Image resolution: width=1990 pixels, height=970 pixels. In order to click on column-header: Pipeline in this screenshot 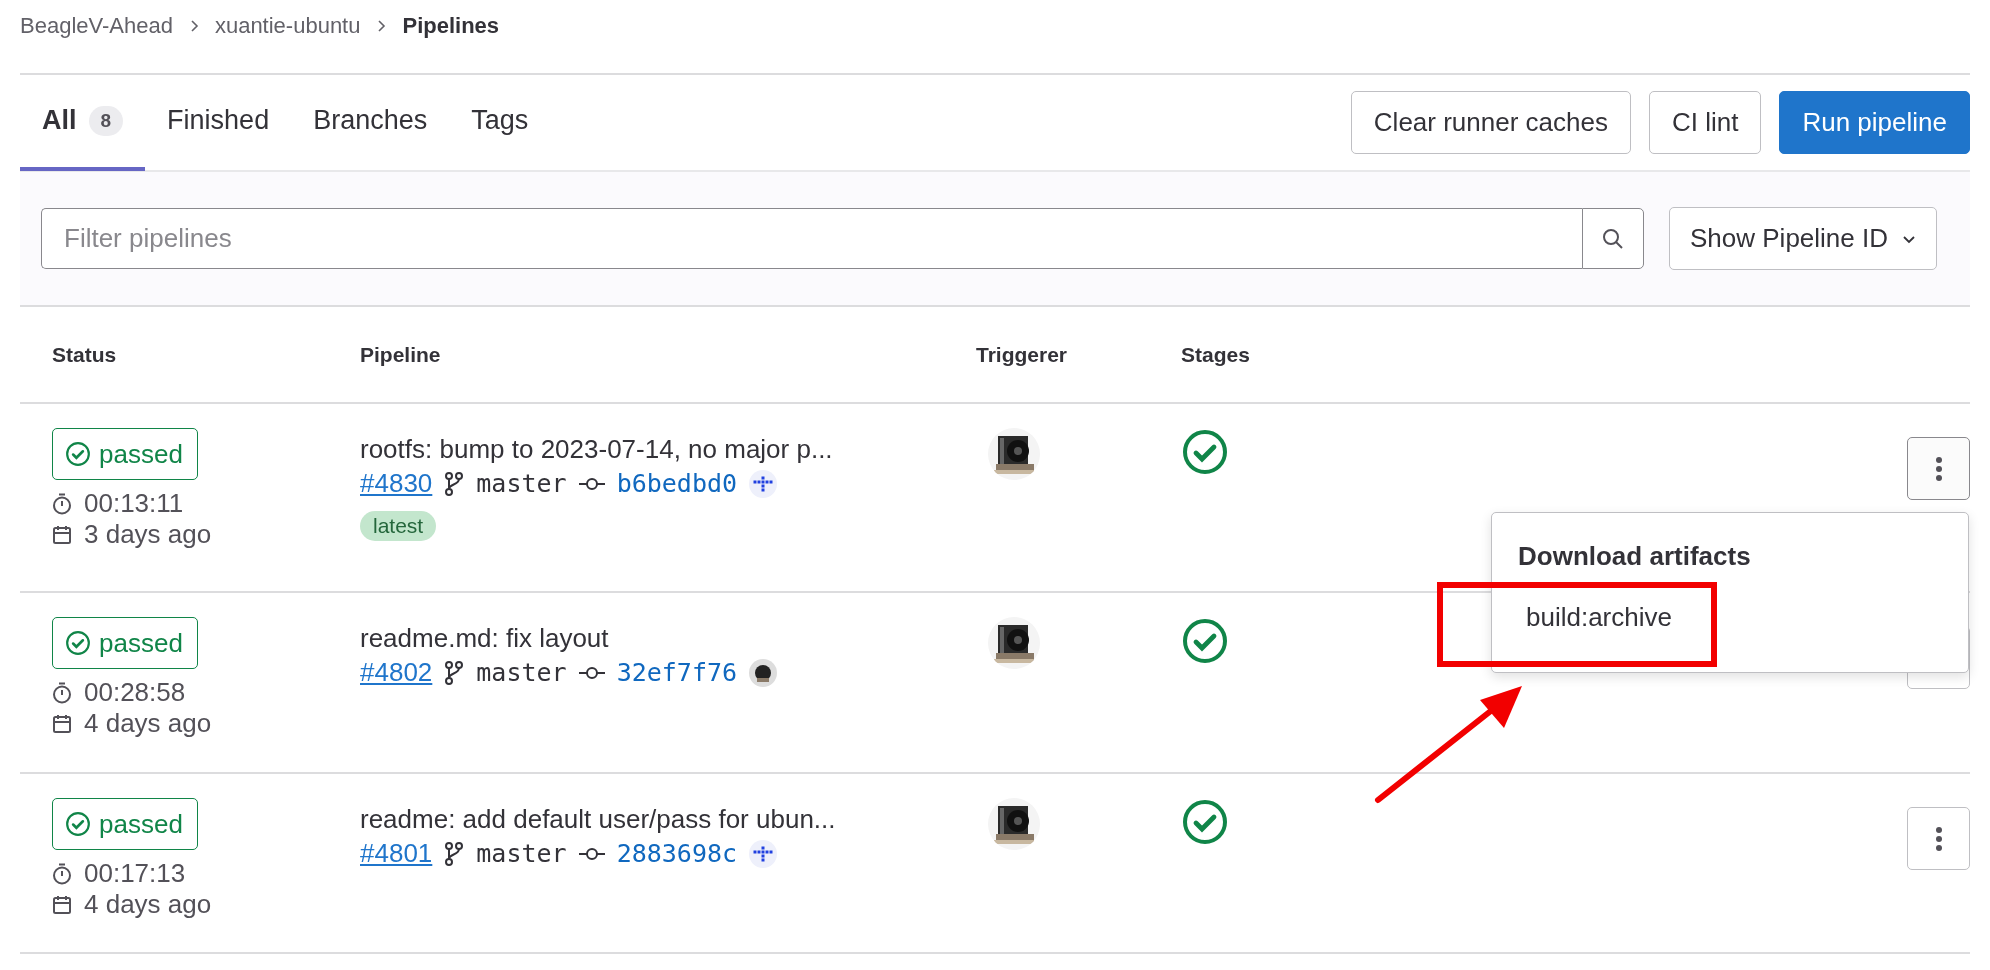, I will do `click(401, 354)`.